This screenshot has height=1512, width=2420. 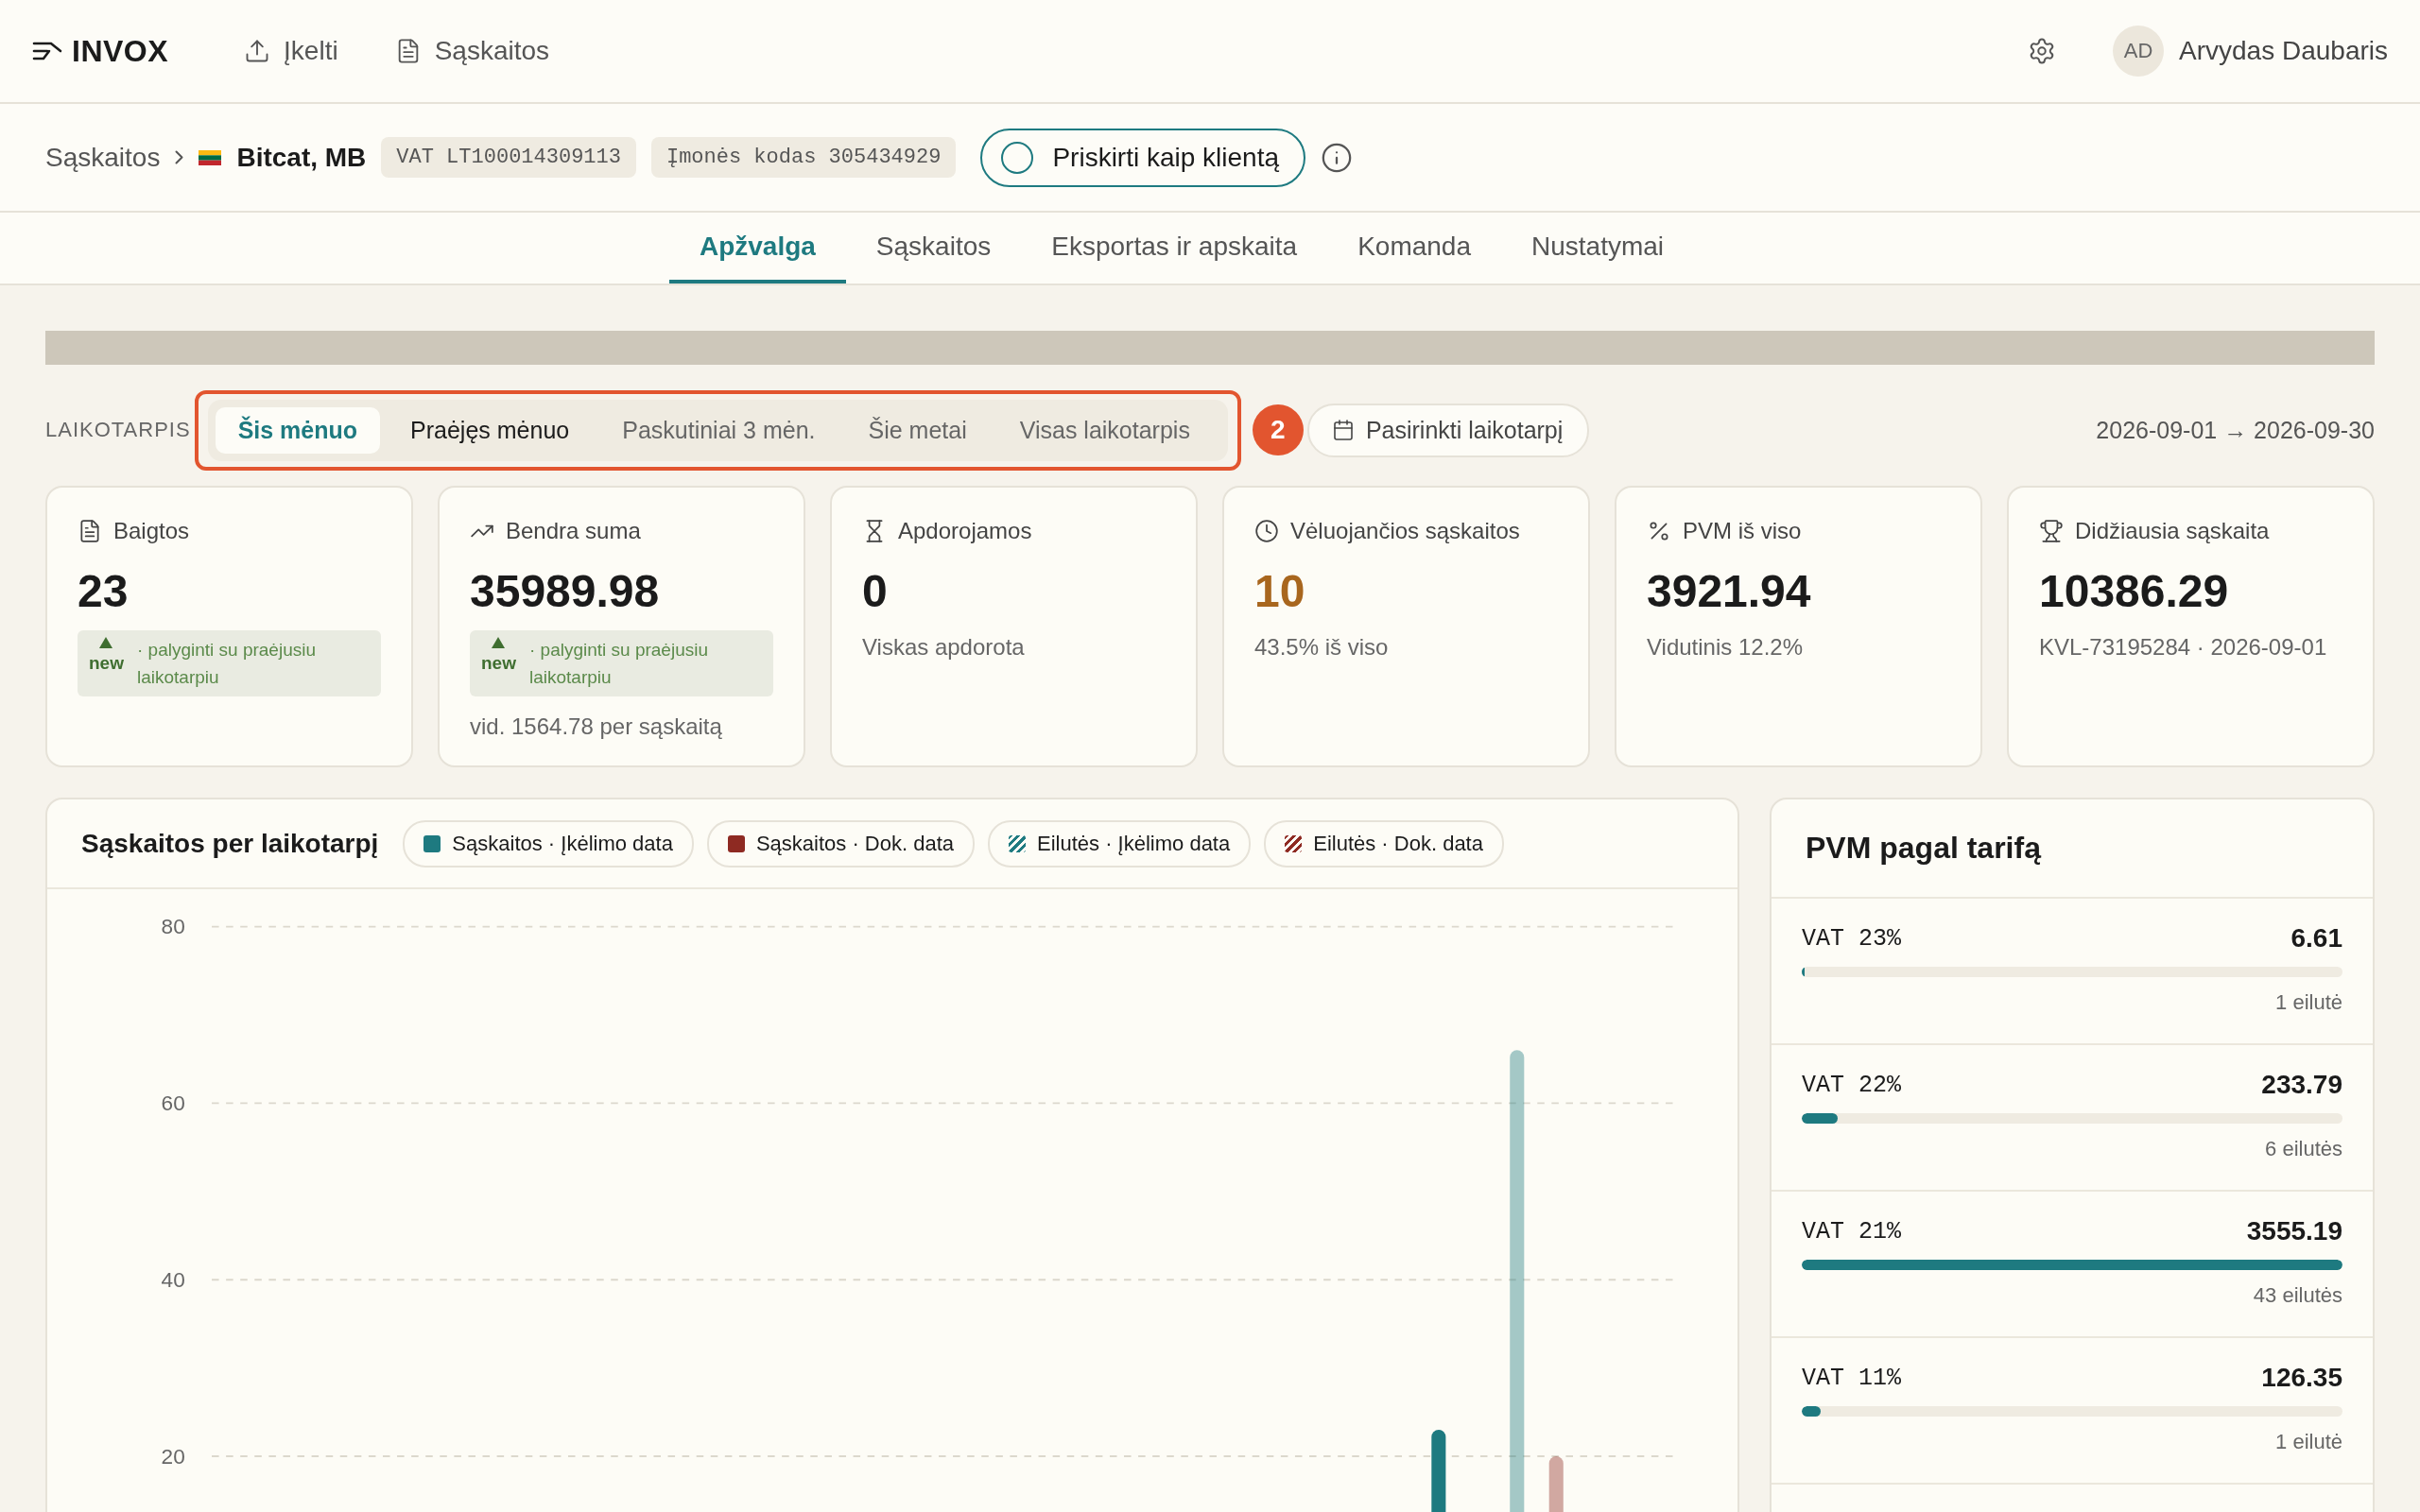 What do you see at coordinates (565, 591) in the screenshot?
I see `stat-value: 35989.98` at bounding box center [565, 591].